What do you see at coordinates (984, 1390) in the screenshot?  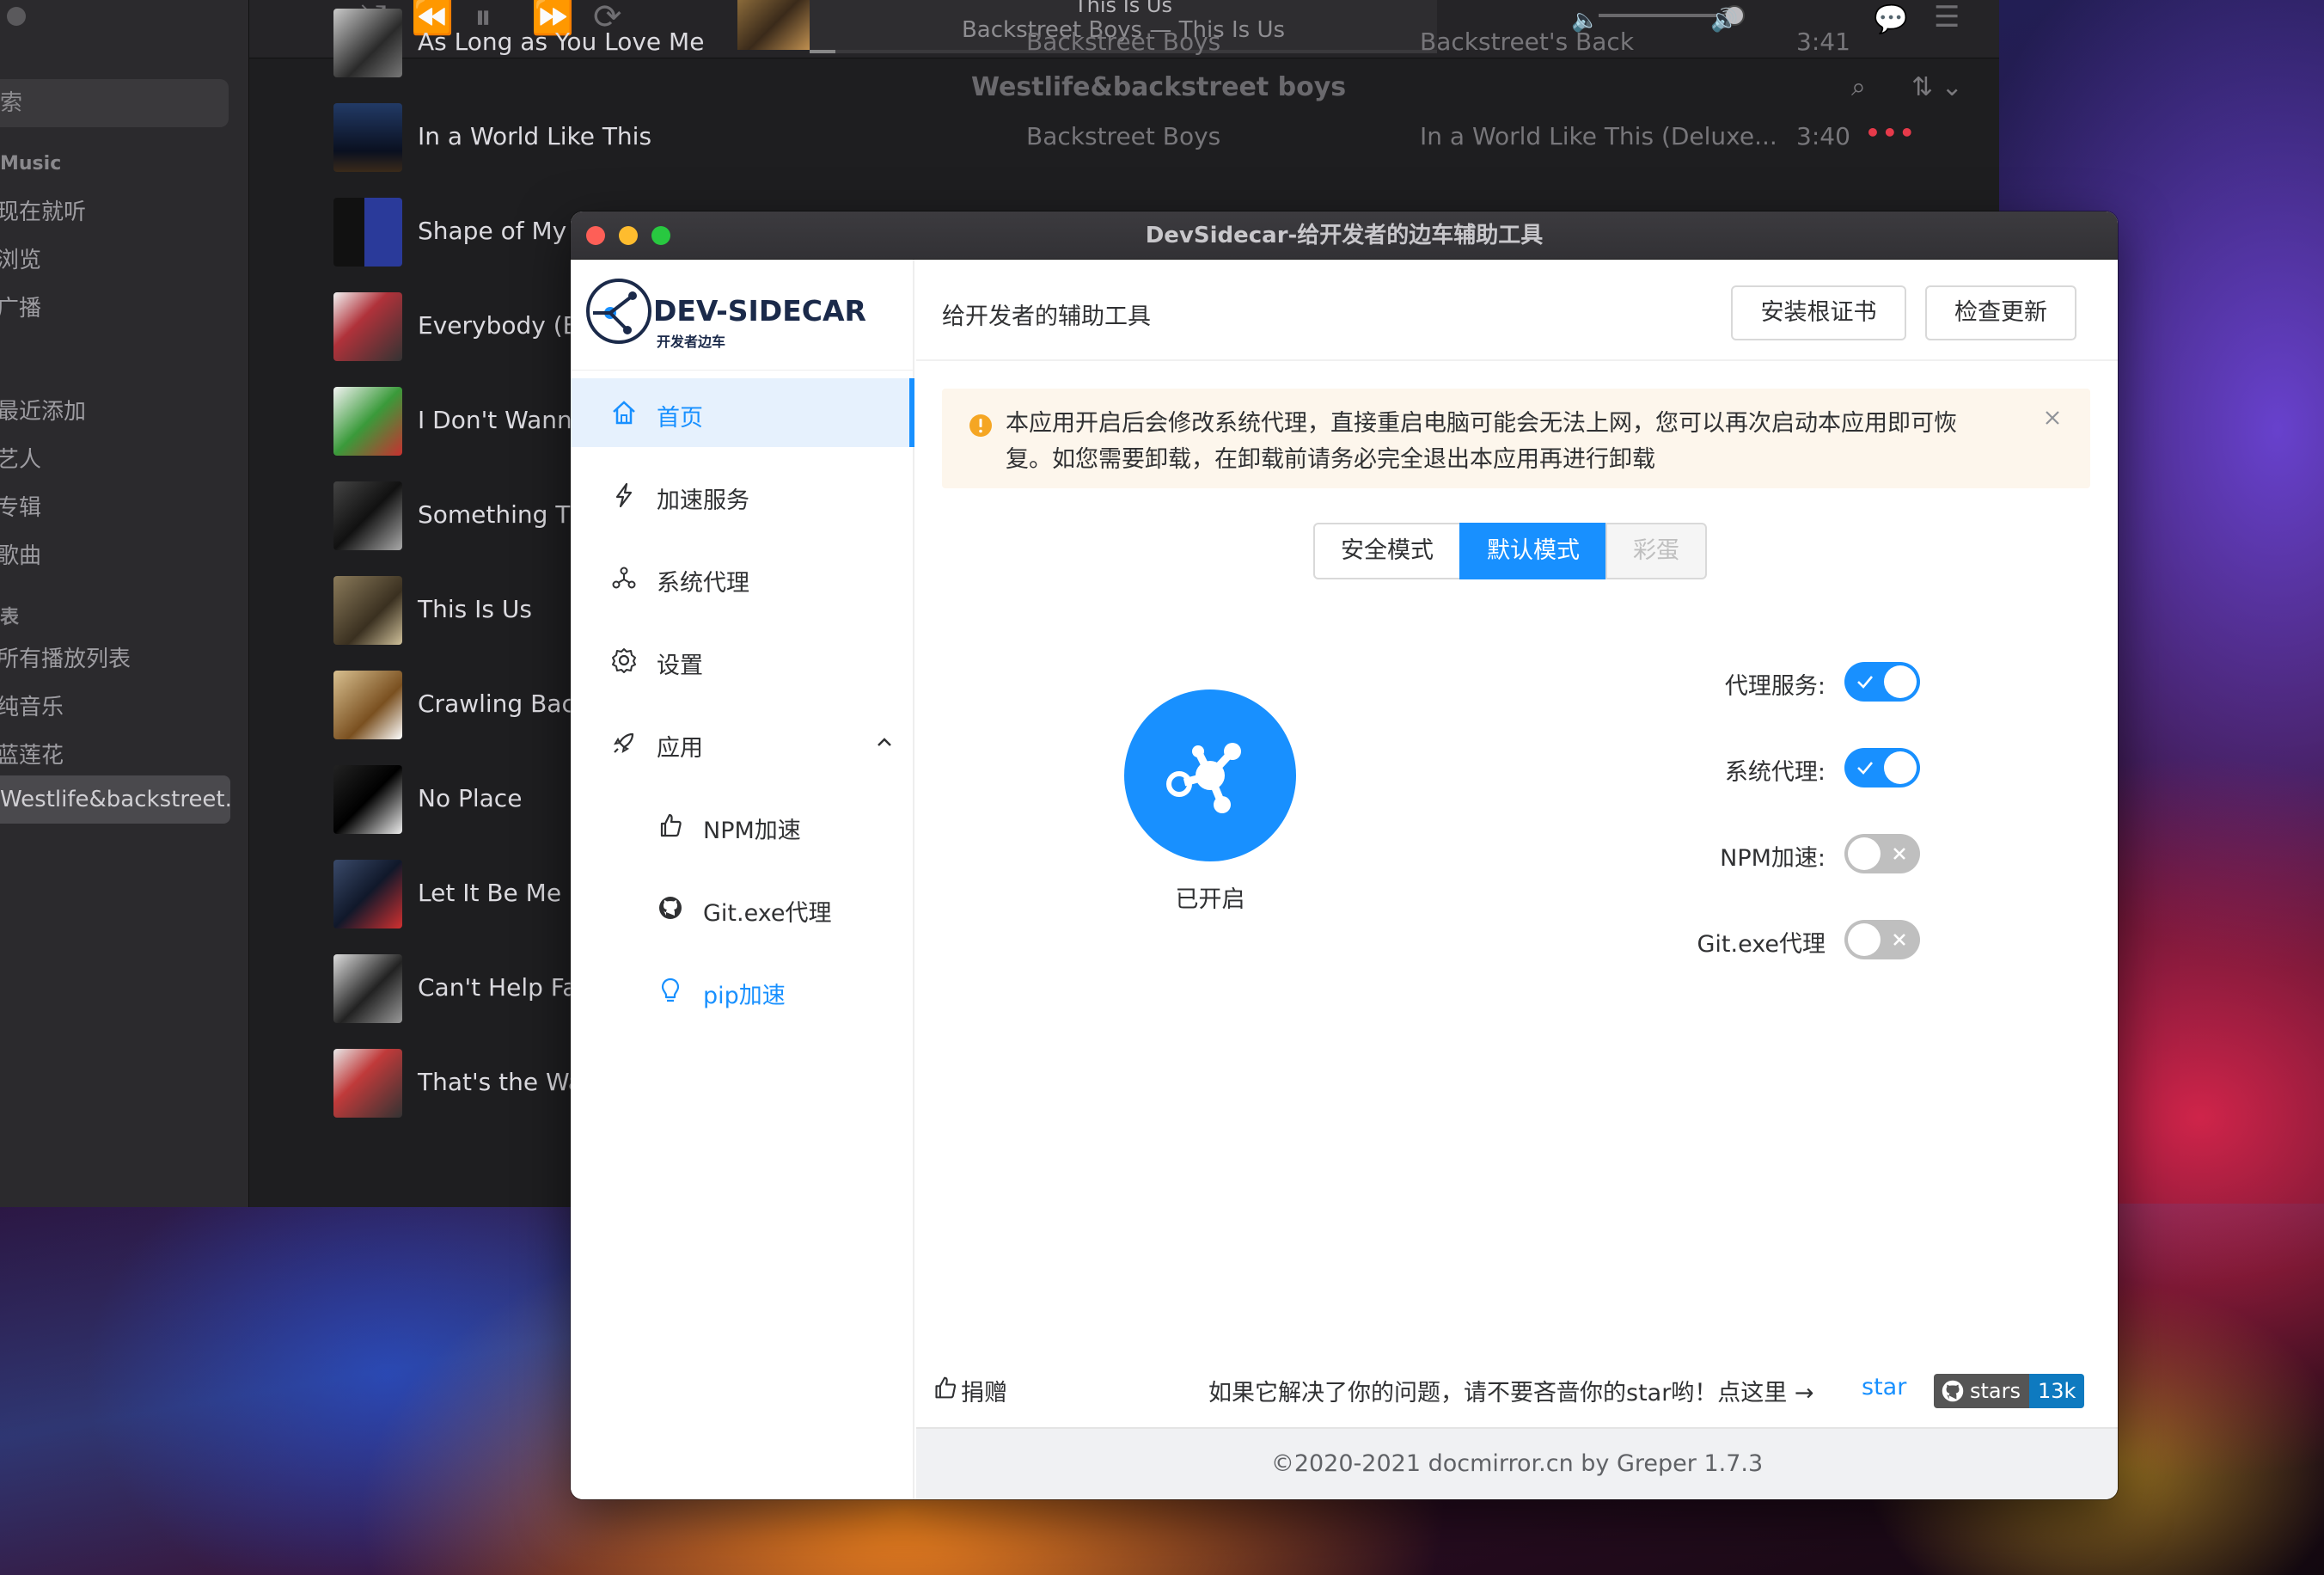 I see `donate-link: 捐赠` at bounding box center [984, 1390].